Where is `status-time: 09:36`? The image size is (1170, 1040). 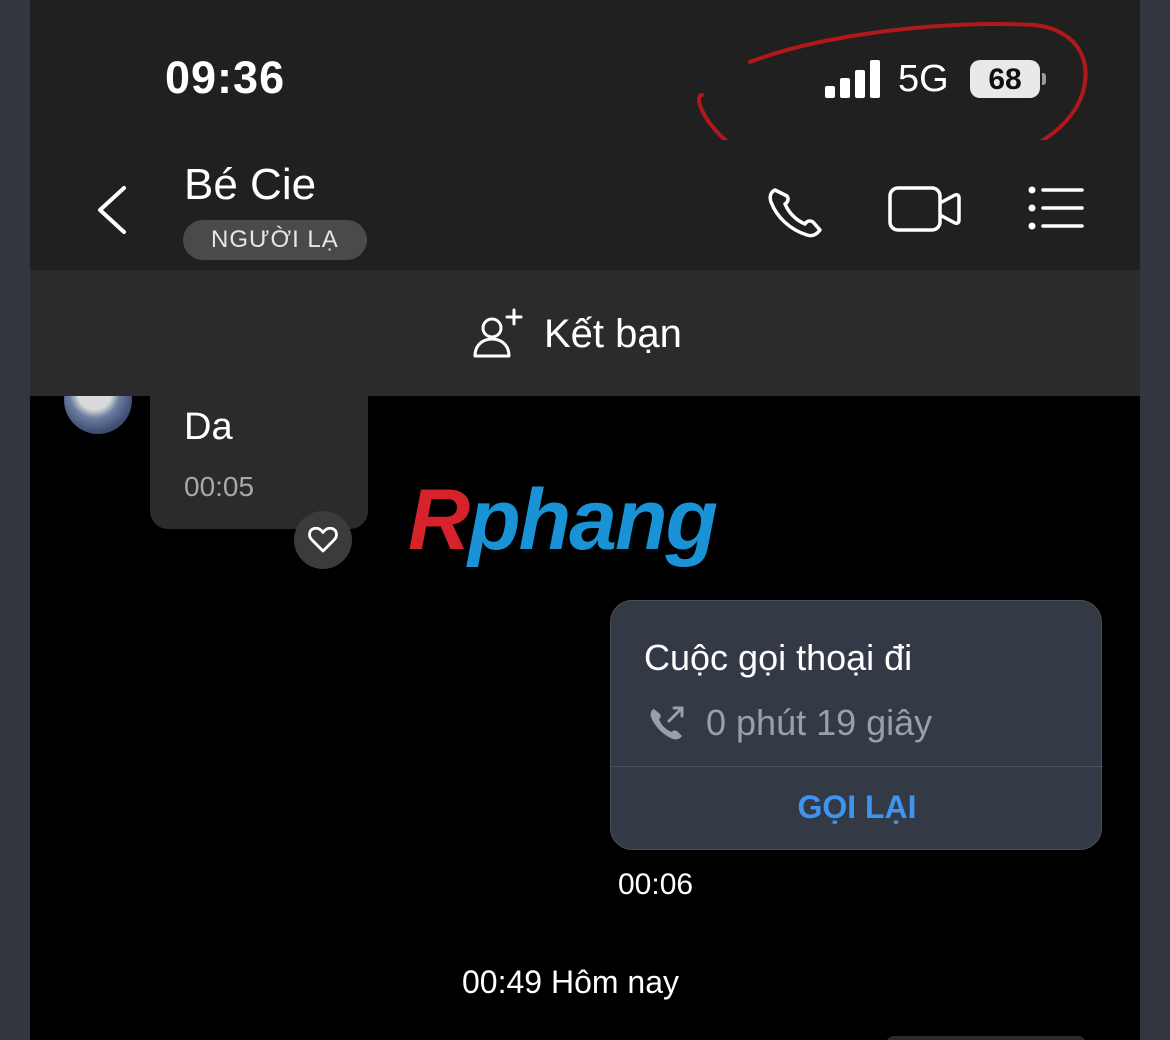
status-time: 09:36 is located at coordinates (225, 77).